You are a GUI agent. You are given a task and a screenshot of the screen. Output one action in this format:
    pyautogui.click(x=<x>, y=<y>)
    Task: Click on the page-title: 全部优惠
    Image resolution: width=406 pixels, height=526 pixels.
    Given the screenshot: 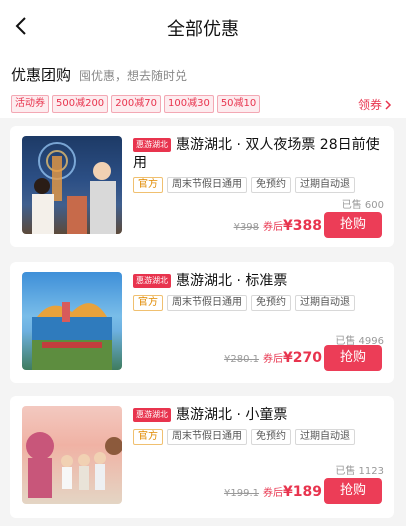 What is the action you would take?
    pyautogui.click(x=203, y=29)
    